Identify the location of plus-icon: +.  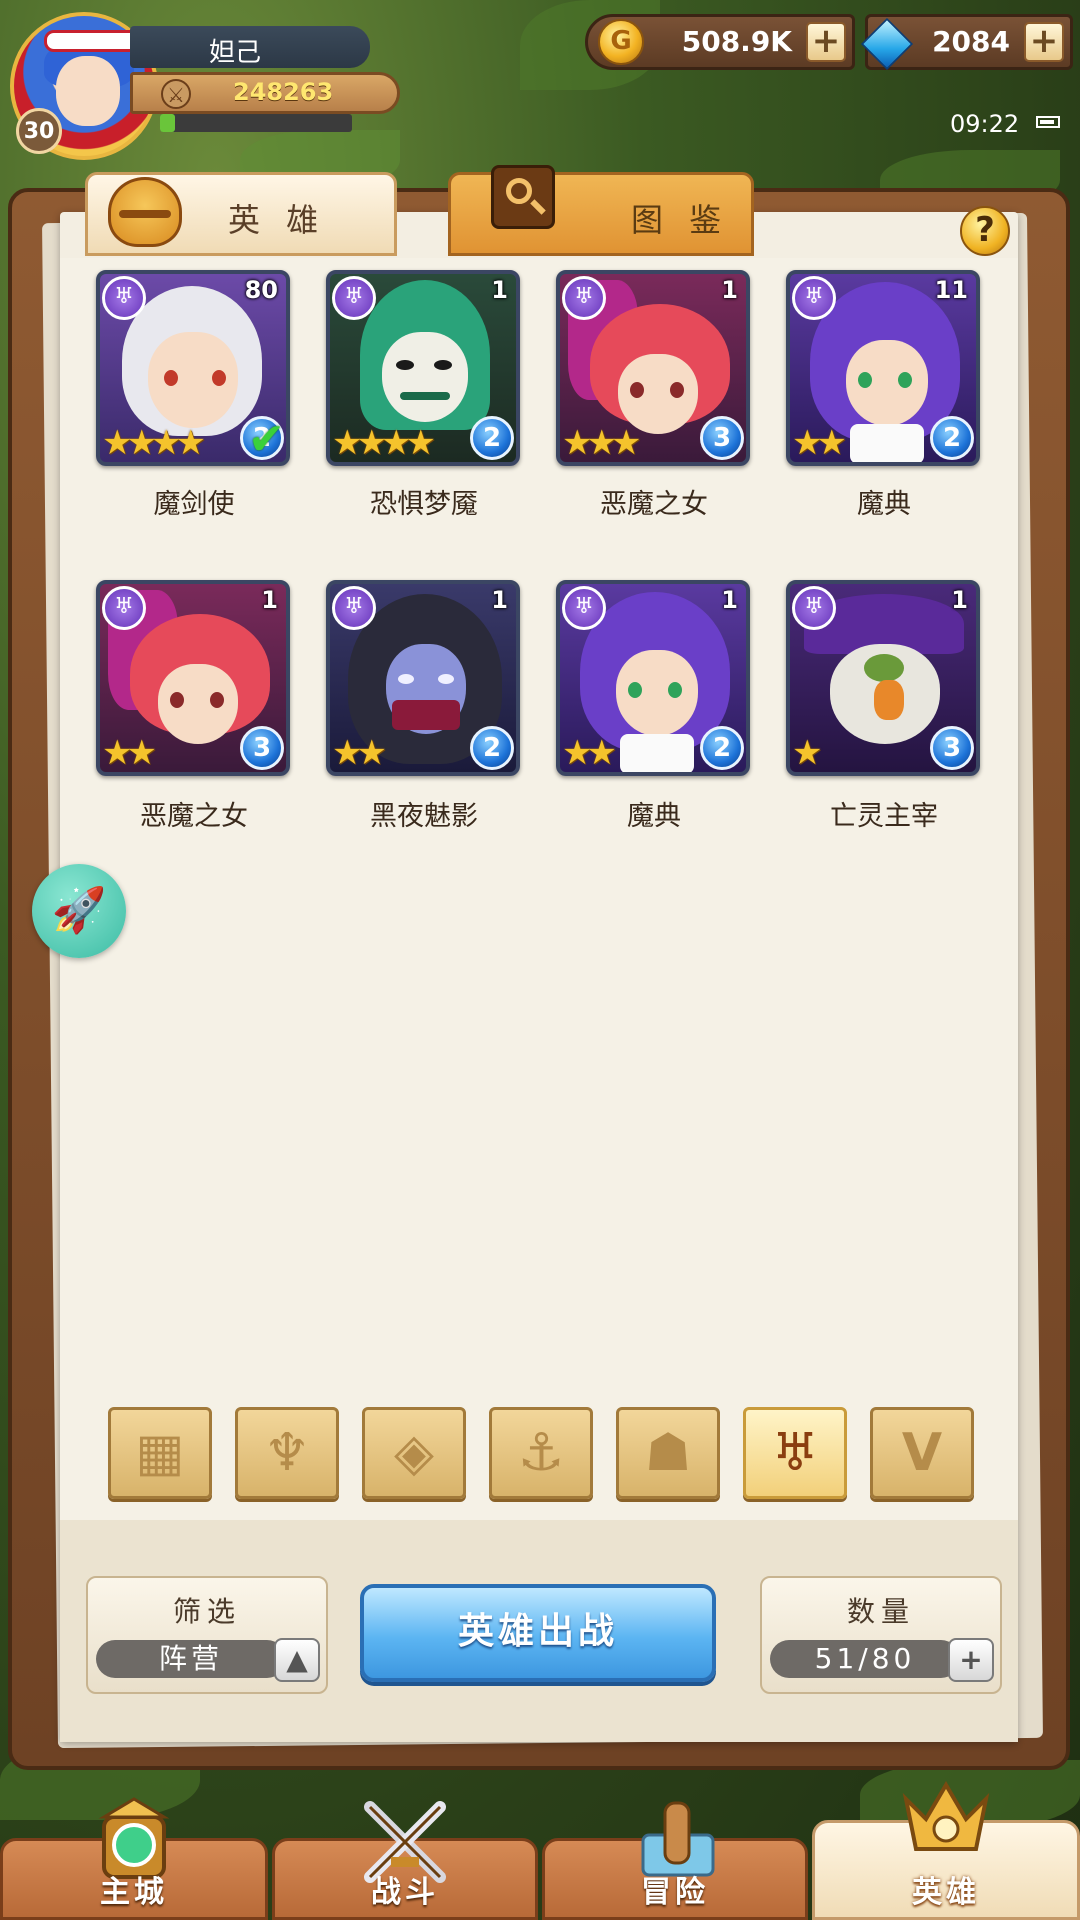
(971, 1659).